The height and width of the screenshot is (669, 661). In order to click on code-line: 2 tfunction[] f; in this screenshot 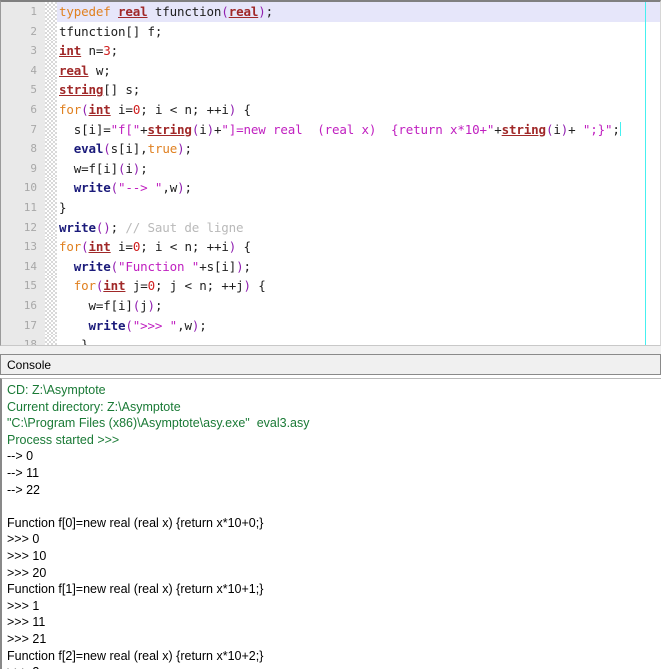, I will do `click(330, 31)`.